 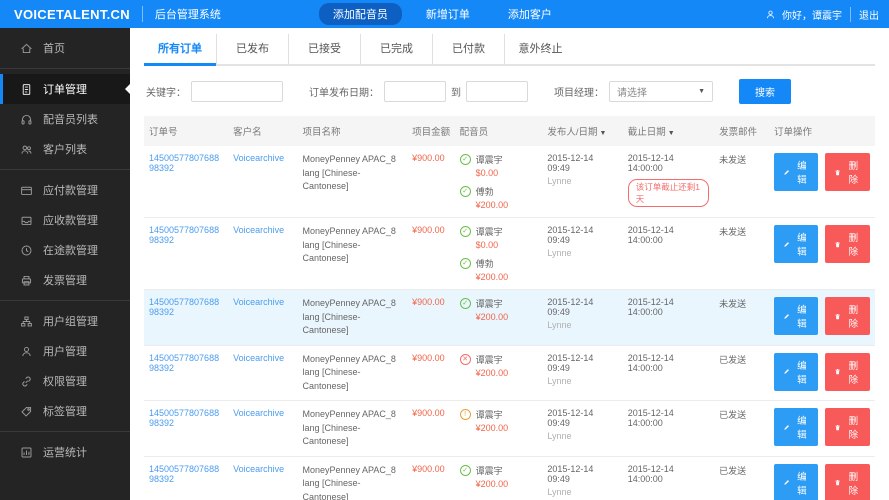 I want to click on column-header-6: 发布人/日期 ▼, so click(x=582, y=131).